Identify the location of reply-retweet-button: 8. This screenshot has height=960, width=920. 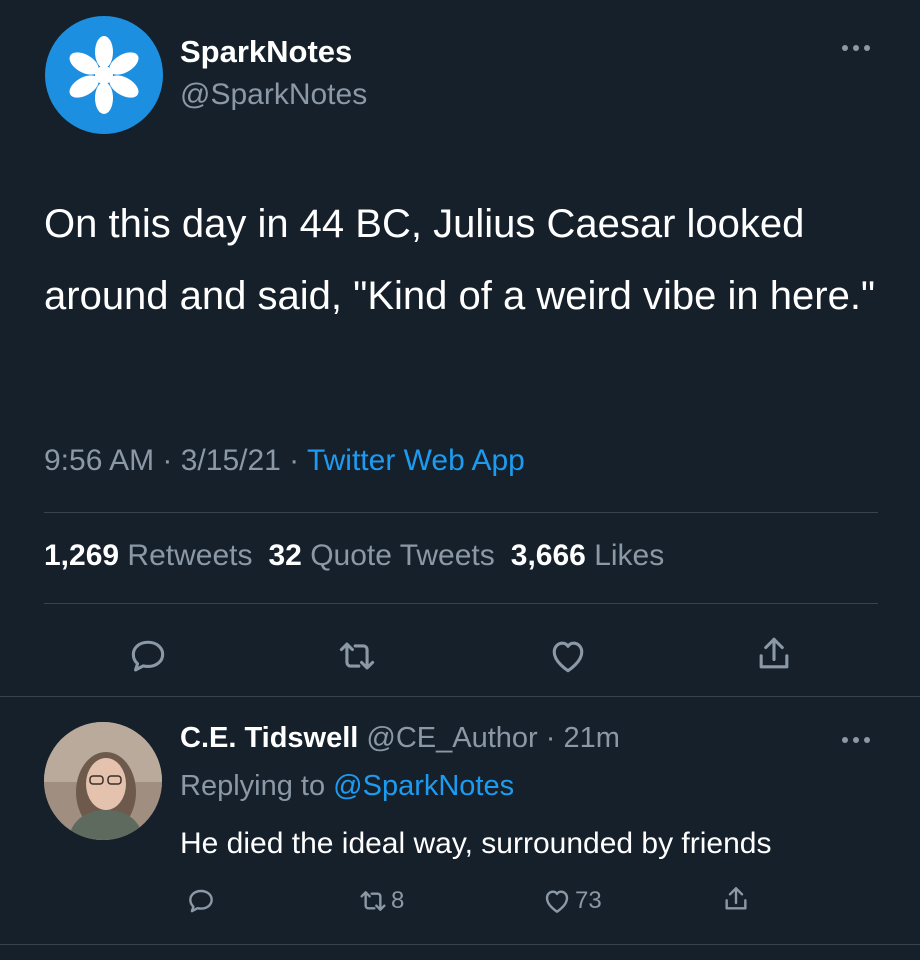
(380, 901).